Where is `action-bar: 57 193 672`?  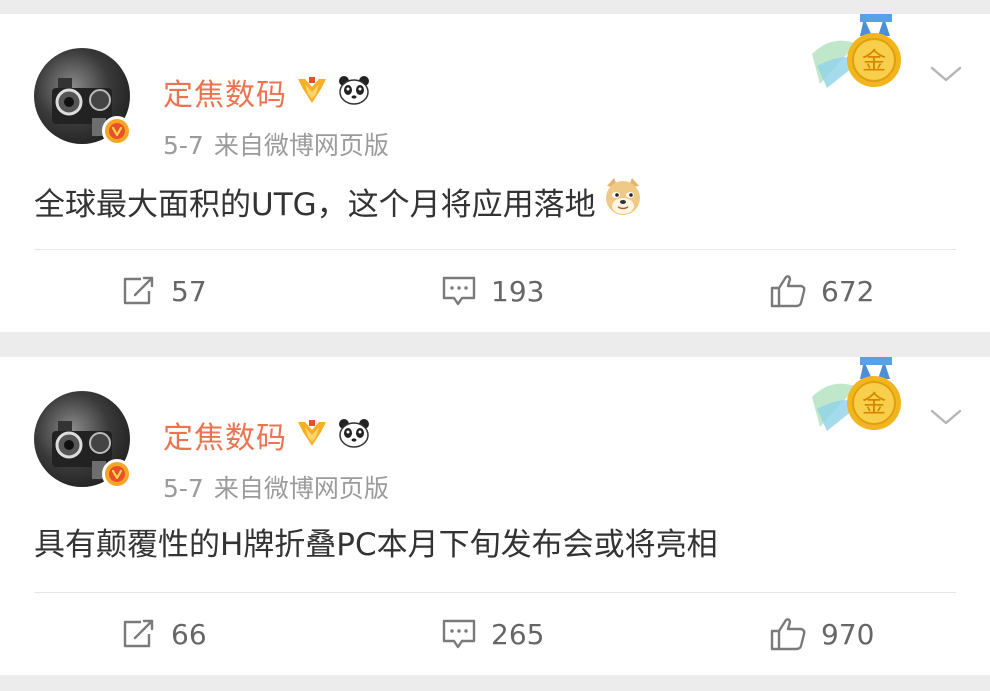
action-bar: 57 193 672 is located at coordinates (495, 291).